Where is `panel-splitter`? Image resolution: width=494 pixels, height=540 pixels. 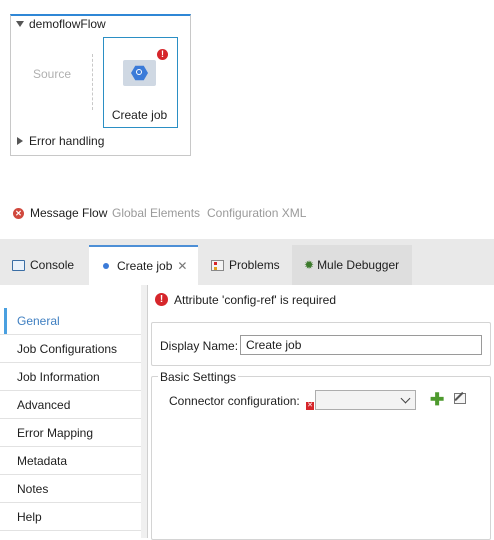 panel-splitter is located at coordinates (144, 411).